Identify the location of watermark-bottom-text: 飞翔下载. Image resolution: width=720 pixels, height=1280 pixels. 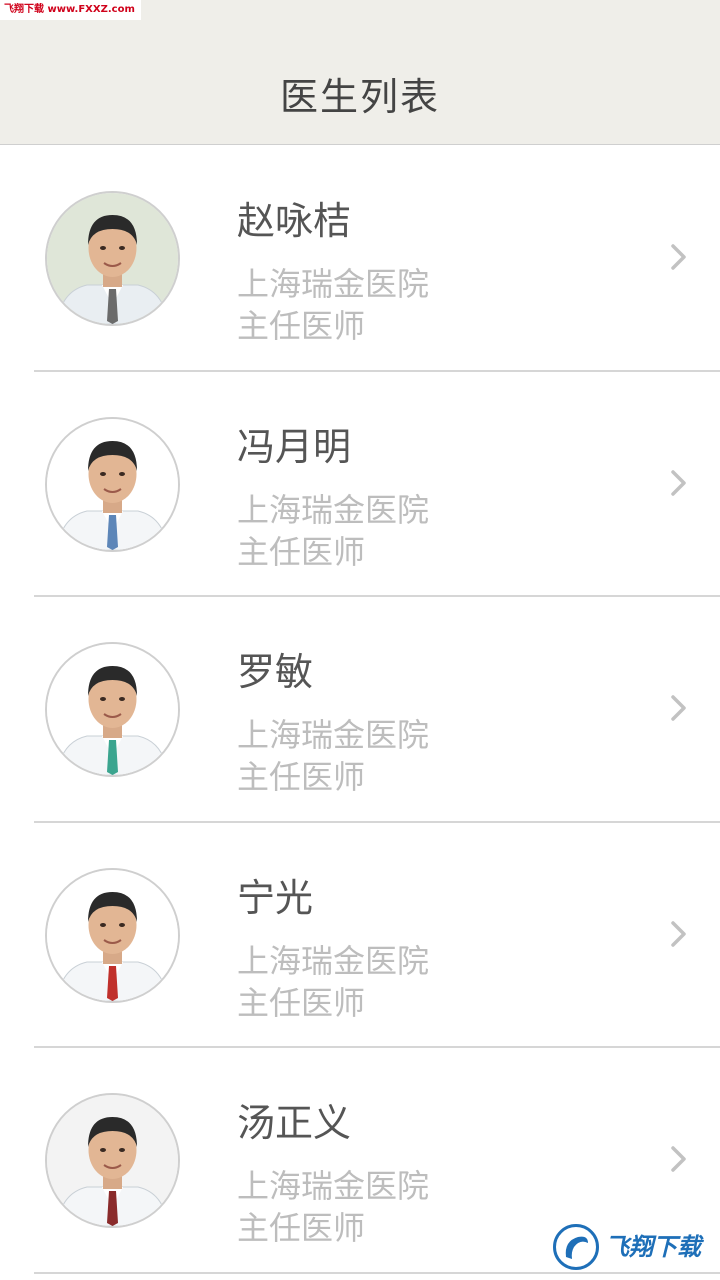
(653, 1247).